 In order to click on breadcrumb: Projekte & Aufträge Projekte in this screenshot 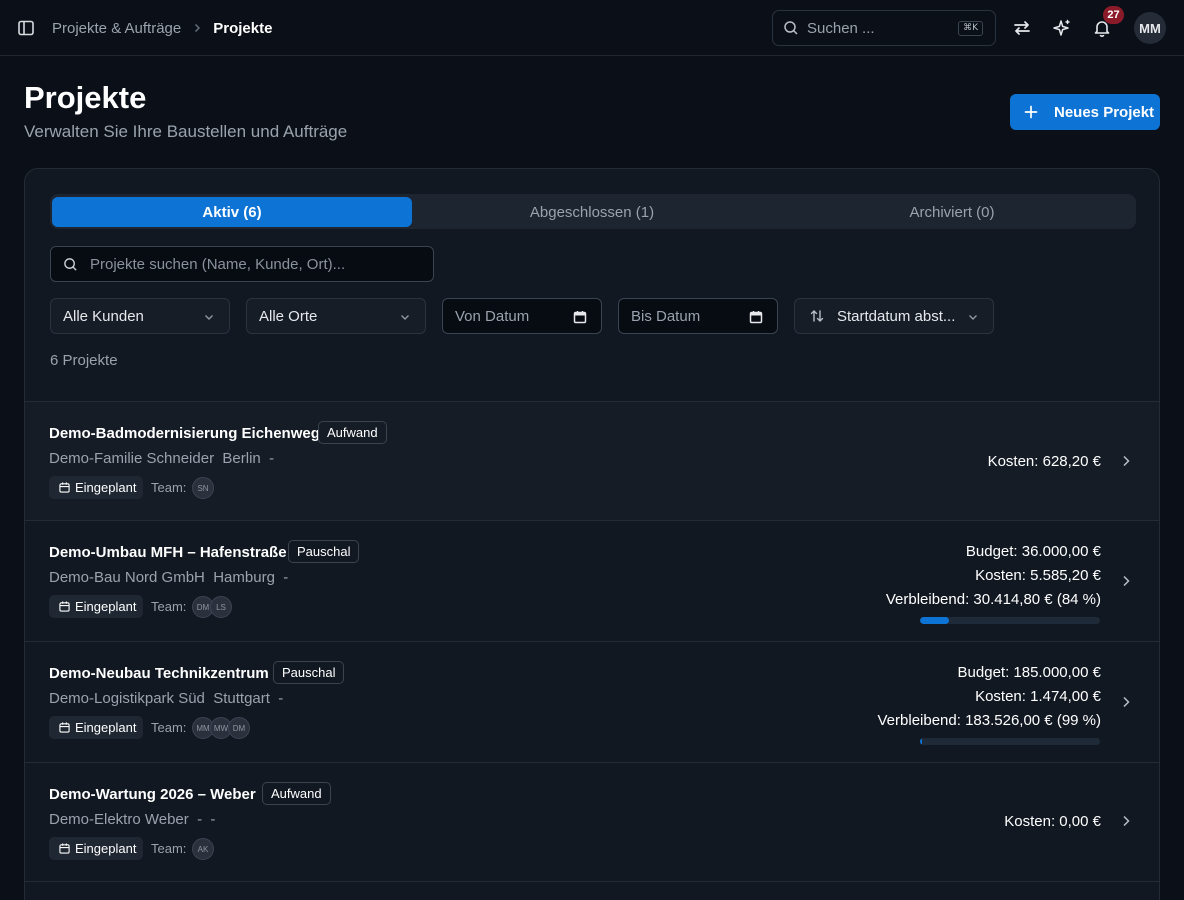, I will do `click(162, 28)`.